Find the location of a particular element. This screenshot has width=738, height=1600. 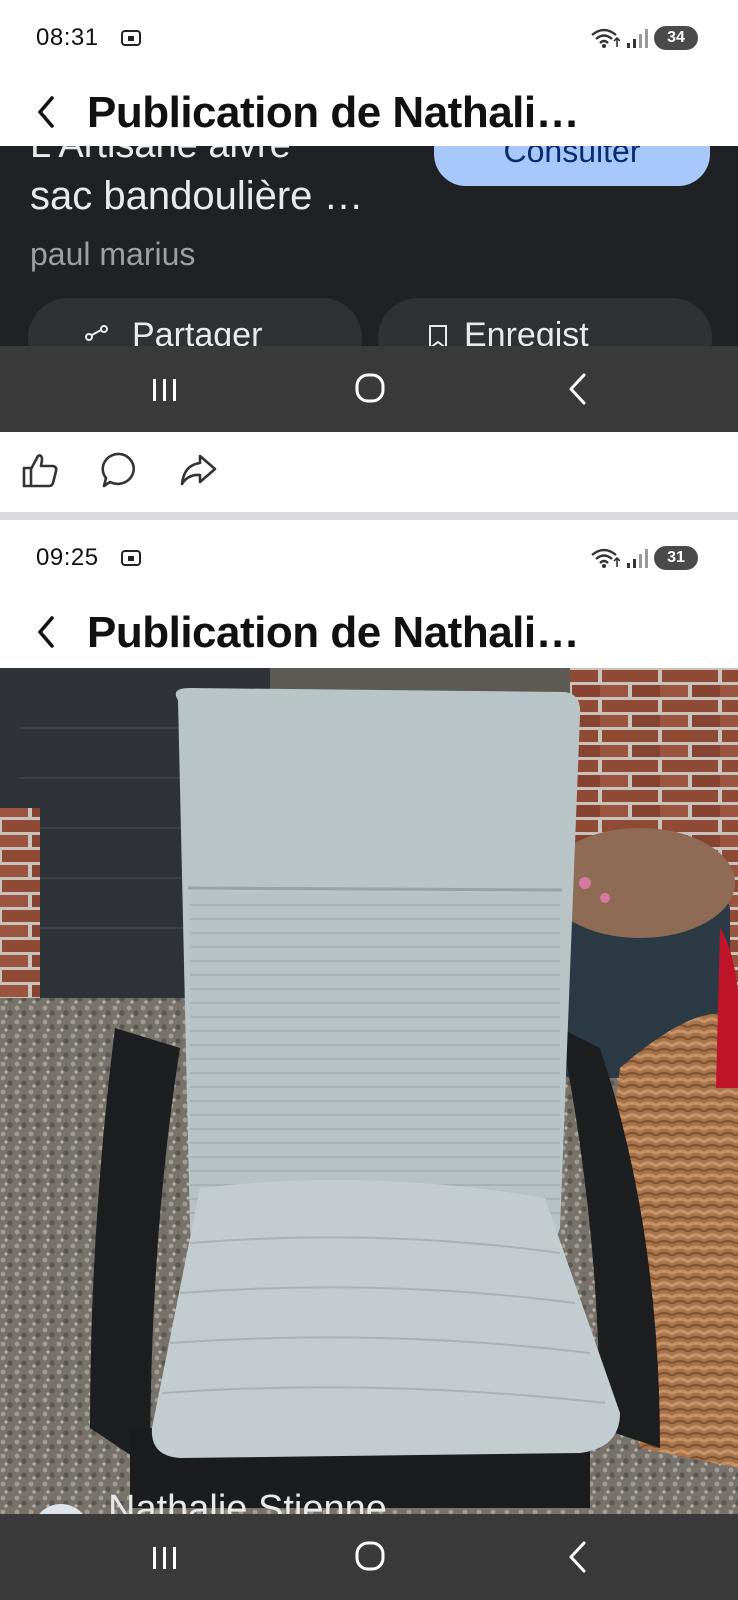

share-nodes-icon is located at coordinates (96, 333).